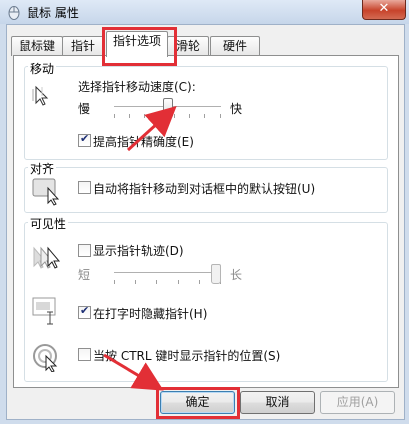 This screenshot has height=424, width=409. Describe the element at coordinates (140, 248) in the screenshot. I see `annotation-arrows` at that location.